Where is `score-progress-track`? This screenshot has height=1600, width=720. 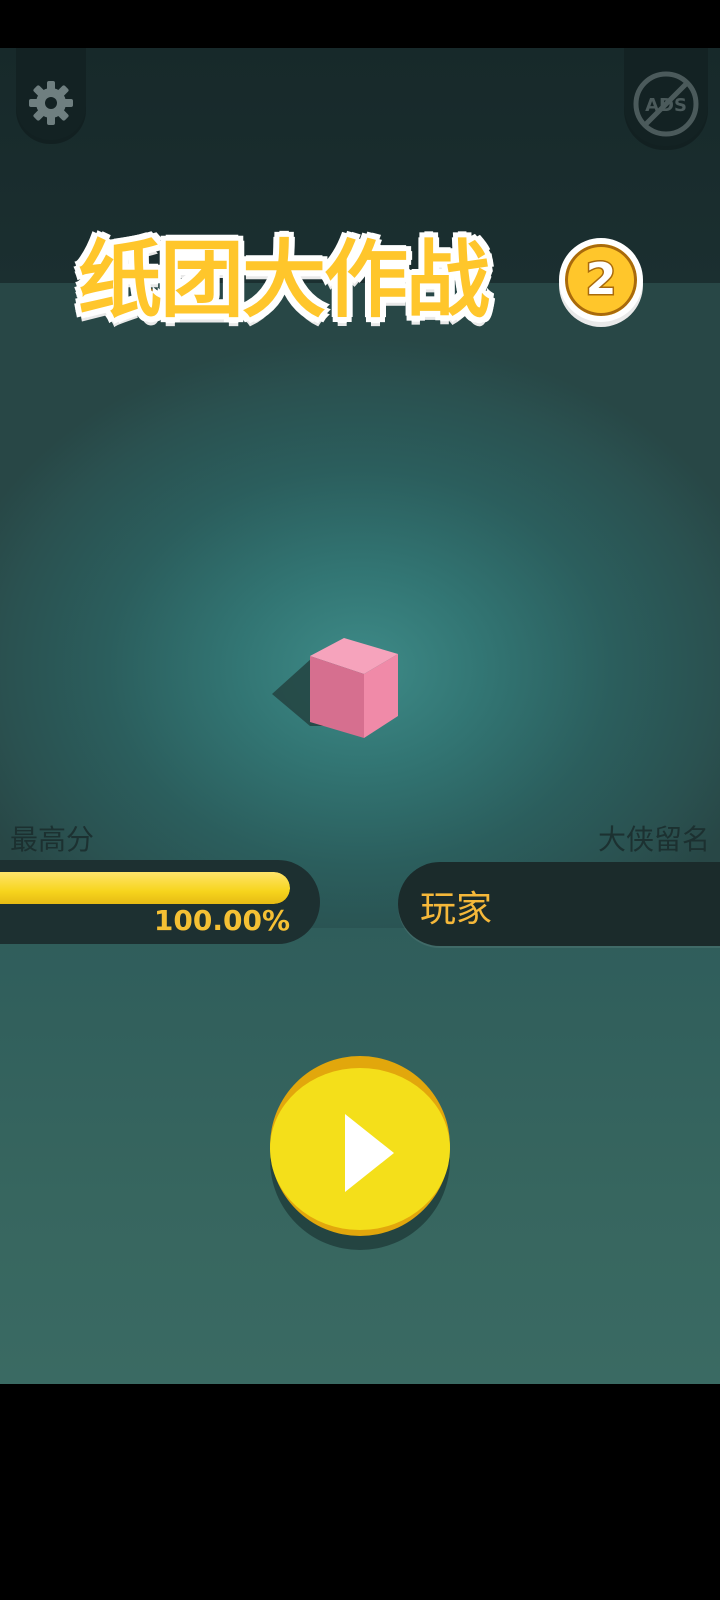
score-progress-track is located at coordinates (145, 888).